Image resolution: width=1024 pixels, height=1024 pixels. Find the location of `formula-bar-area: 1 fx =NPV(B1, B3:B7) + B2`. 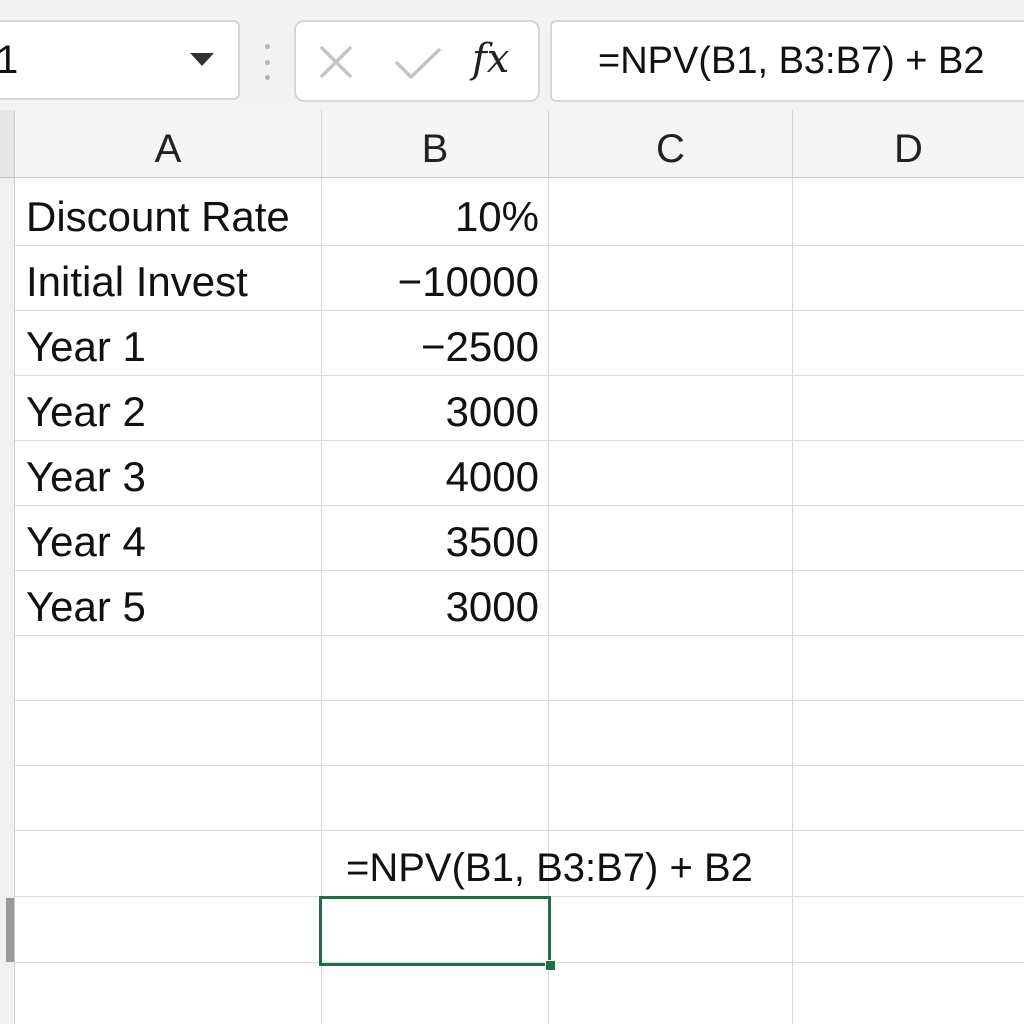

formula-bar-area: 1 fx =NPV(B1, B3:B7) + B2 is located at coordinates (512, 55).